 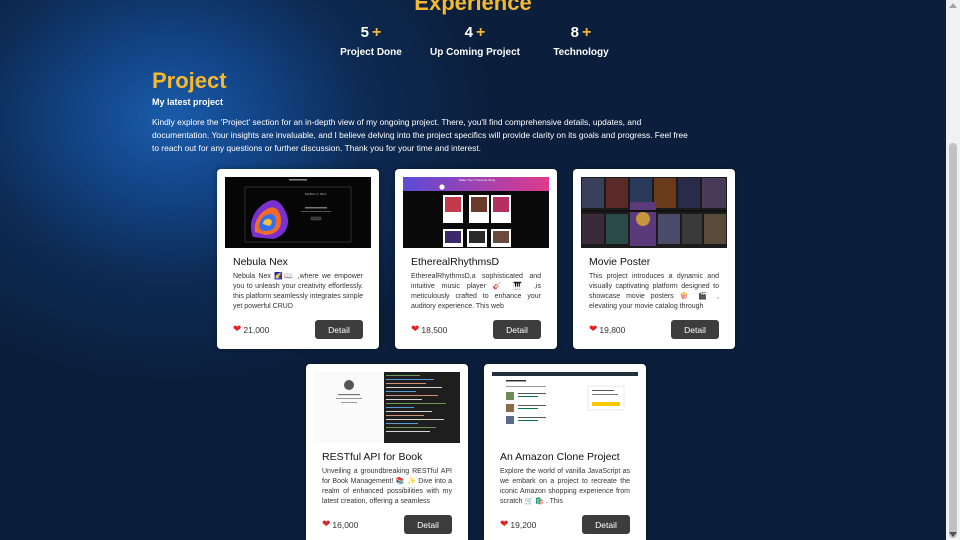 I want to click on project-title: Nebula Nex, so click(x=260, y=262).